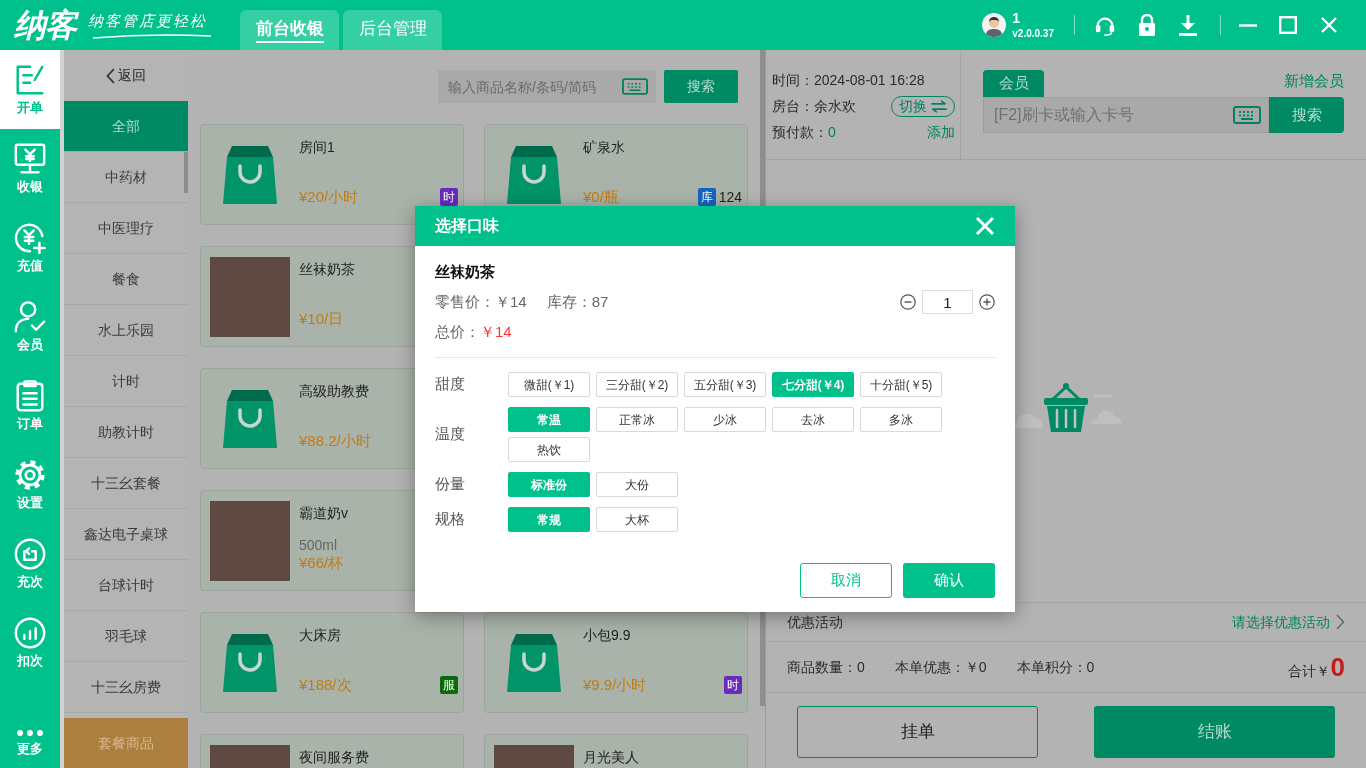  What do you see at coordinates (637, 419) in the screenshot?
I see `option-button: 正常冰` at bounding box center [637, 419].